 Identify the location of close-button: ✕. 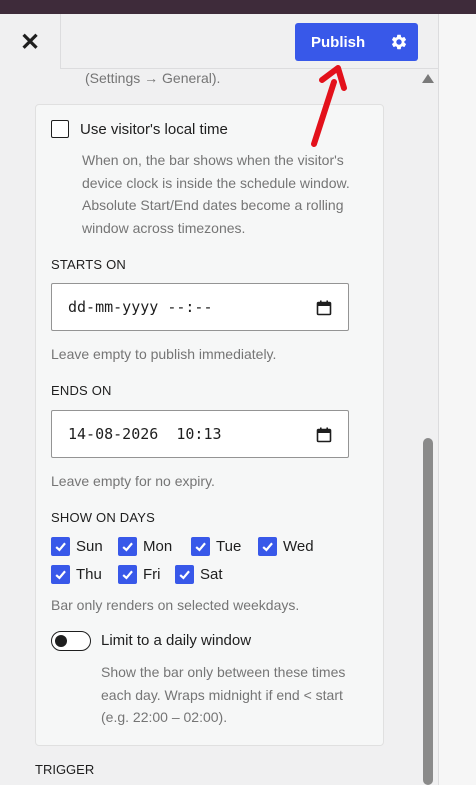
(30, 42).